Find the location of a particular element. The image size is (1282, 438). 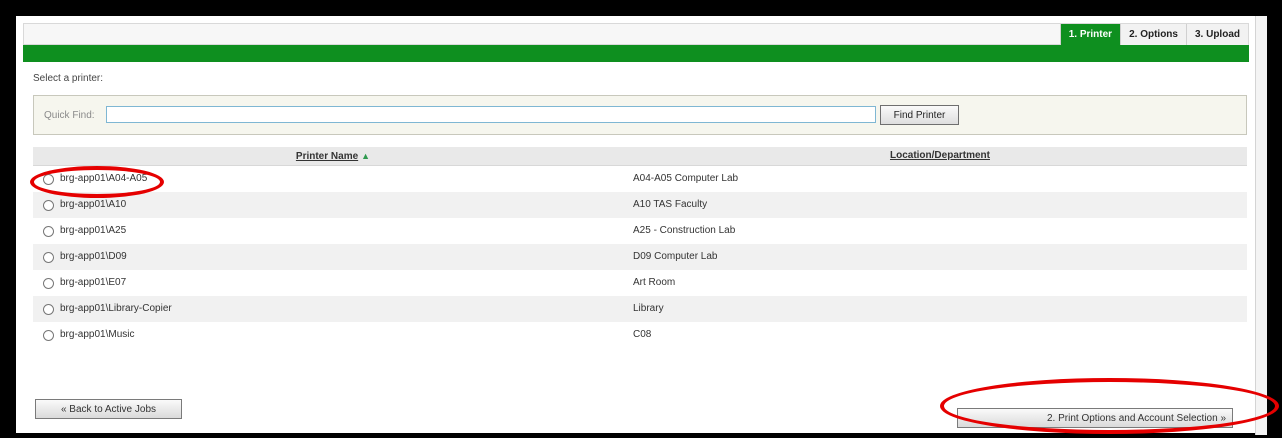

find-printer-button: Find Printer is located at coordinates (919, 115).